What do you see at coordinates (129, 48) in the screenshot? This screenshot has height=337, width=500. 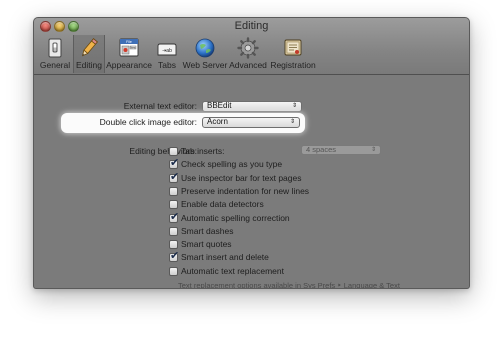 I see `appearance-icon: File New` at bounding box center [129, 48].